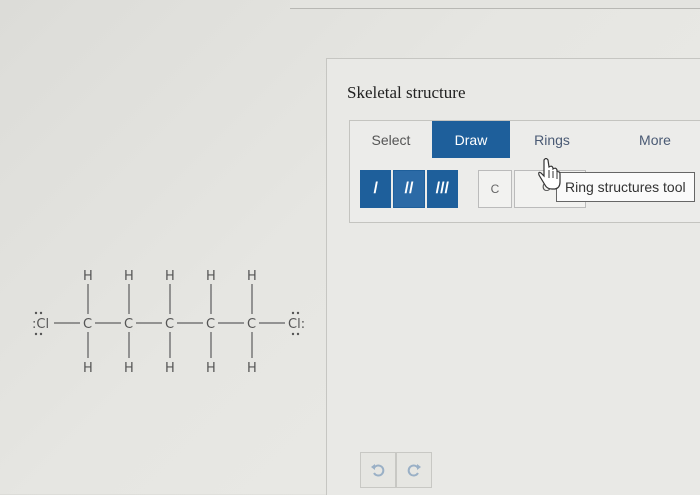 Image resolution: width=700 pixels, height=495 pixels. I want to click on undo-button, so click(378, 470).